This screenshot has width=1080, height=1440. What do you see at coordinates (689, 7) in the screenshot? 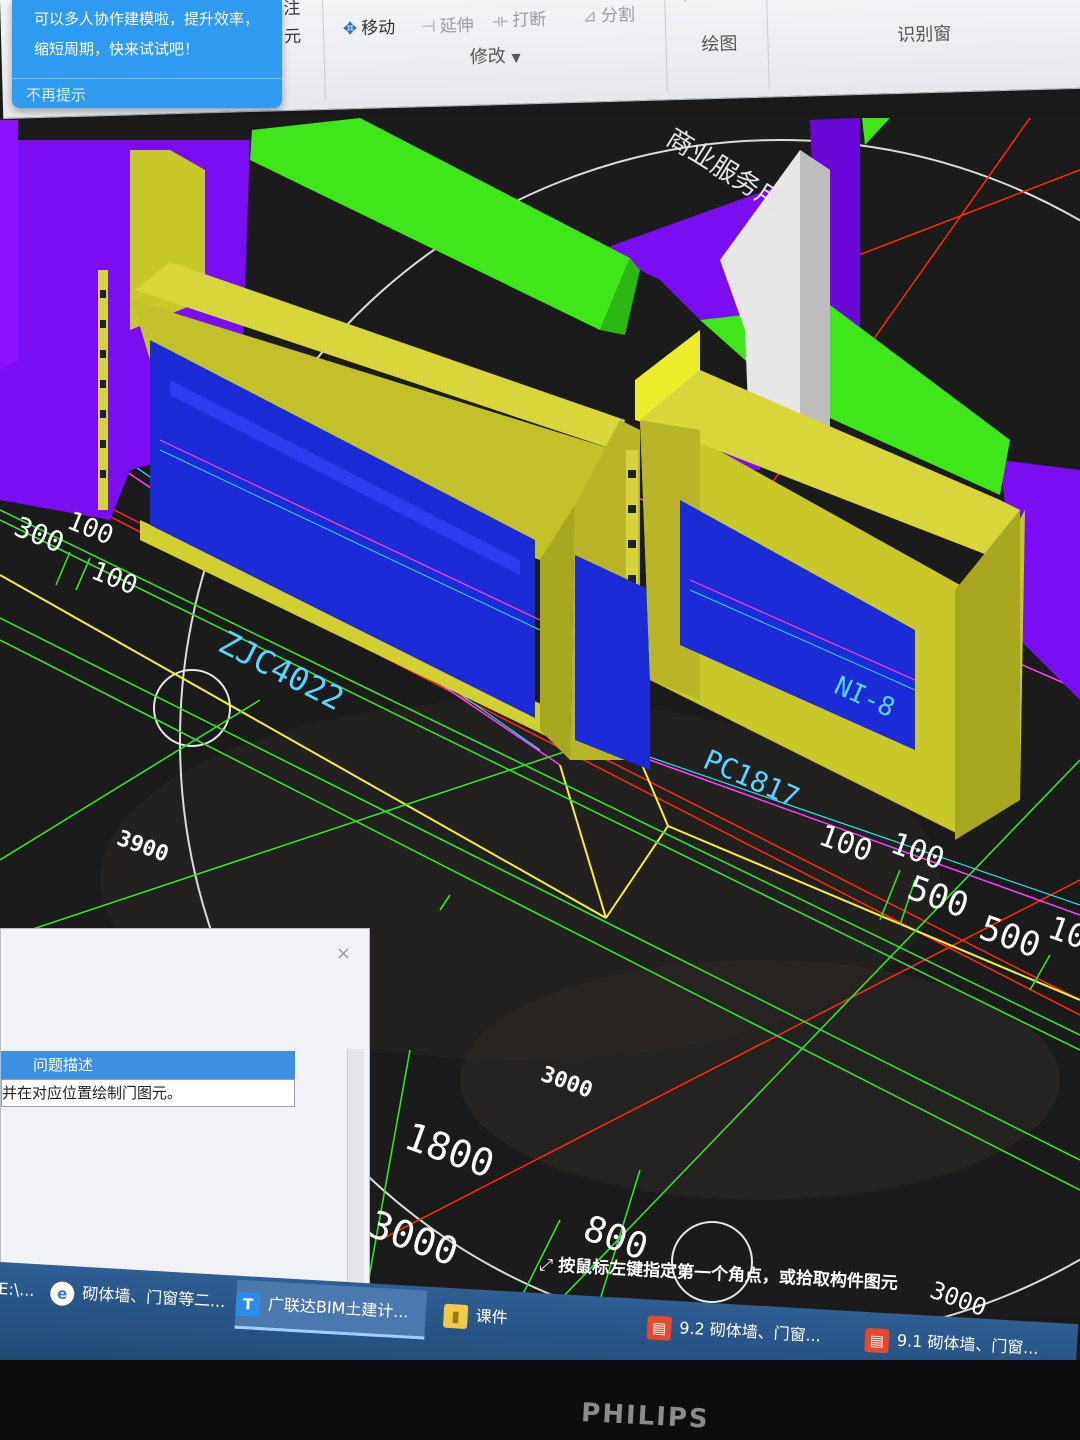
I see `draw-icon: ◜` at bounding box center [689, 7].